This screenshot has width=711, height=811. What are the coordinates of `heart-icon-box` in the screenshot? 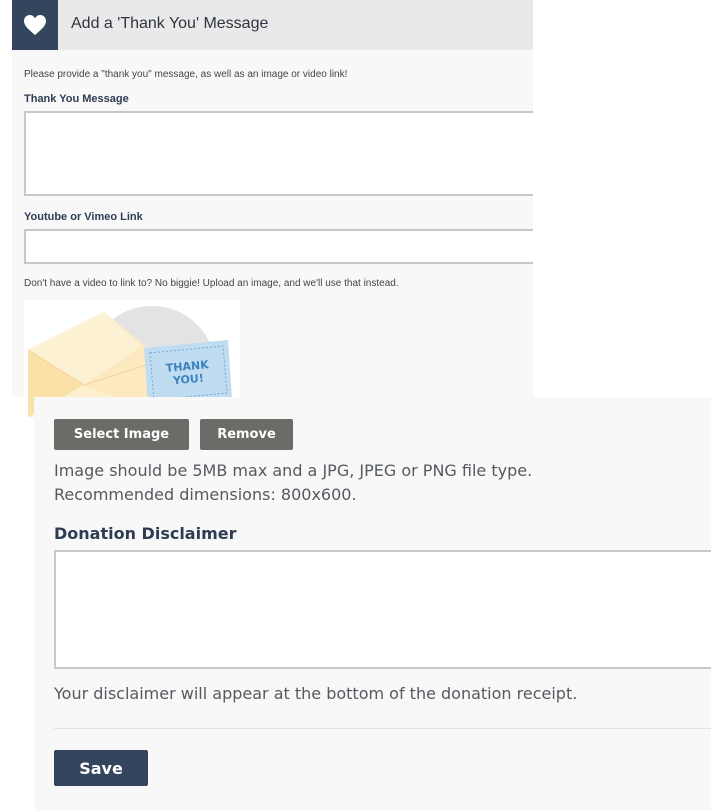 It's located at (35, 25).